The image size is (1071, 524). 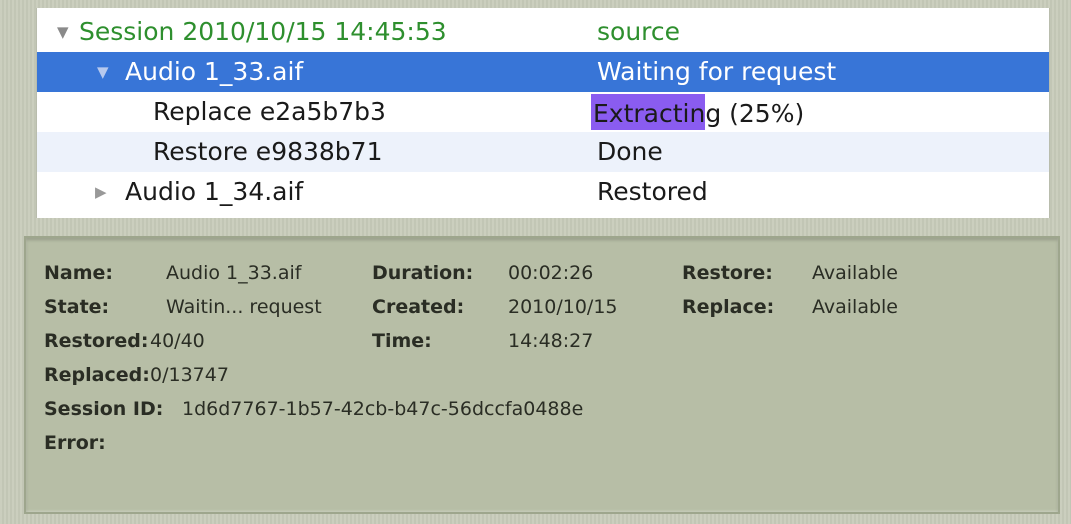 I want to click on replaced-value: 0/13747, so click(x=189, y=375).